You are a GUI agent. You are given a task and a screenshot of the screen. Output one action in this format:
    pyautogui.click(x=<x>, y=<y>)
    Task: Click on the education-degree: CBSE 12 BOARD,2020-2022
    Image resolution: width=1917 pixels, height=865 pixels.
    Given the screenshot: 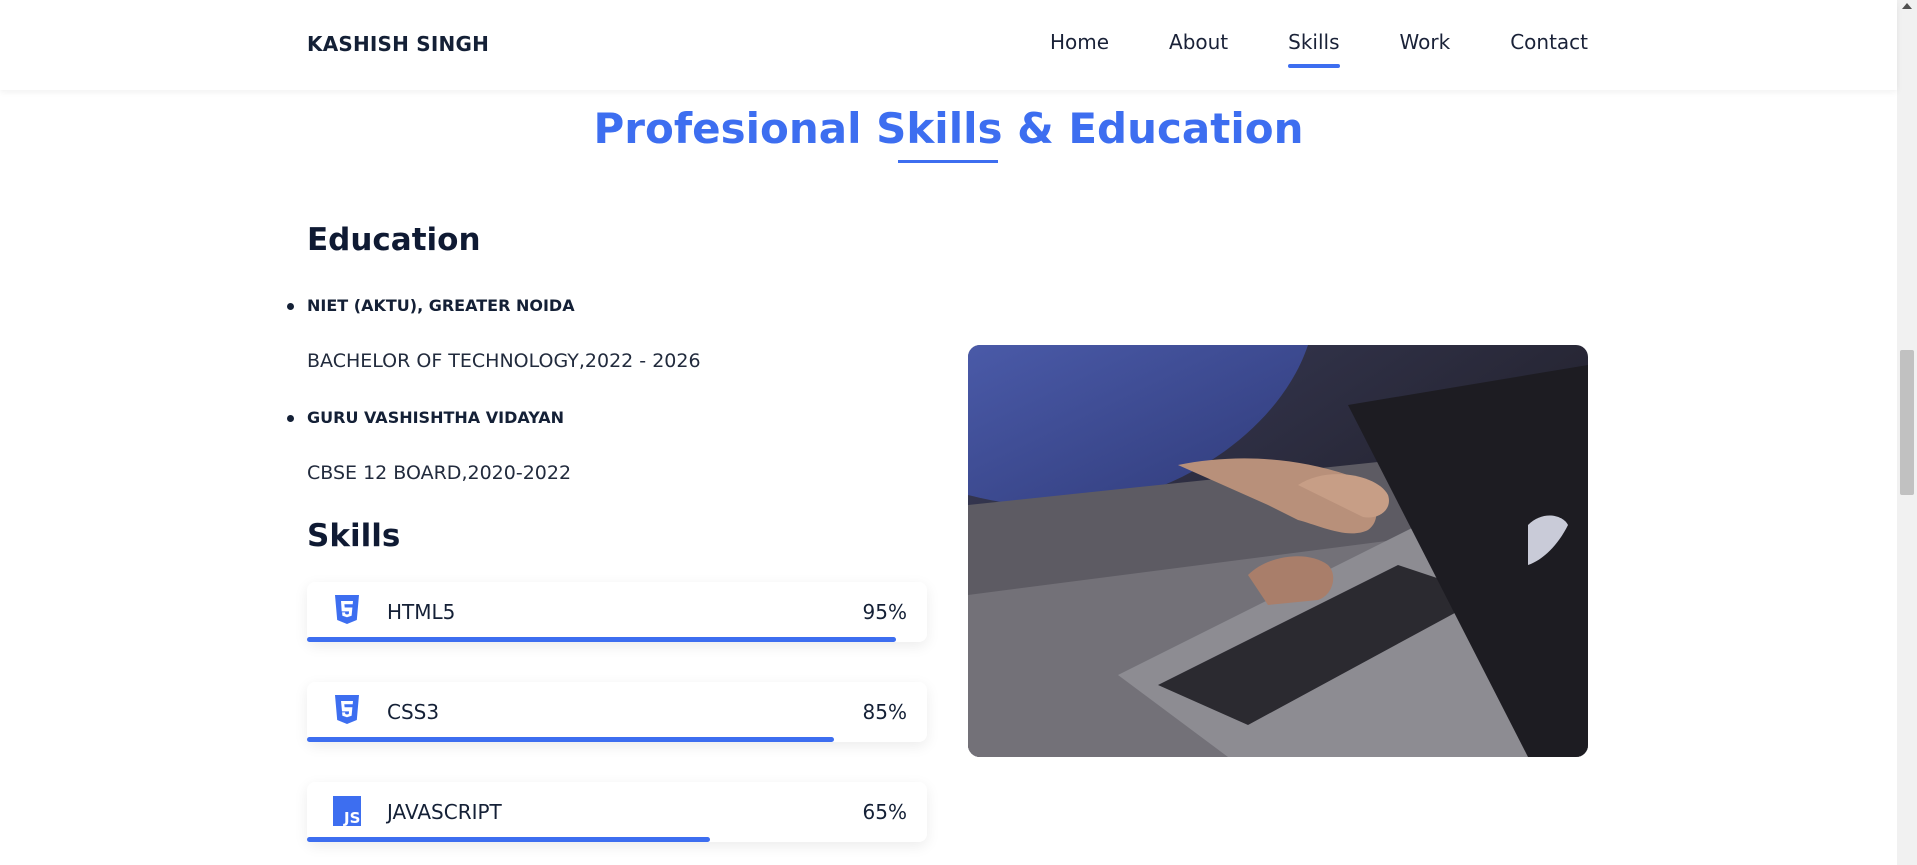 What is the action you would take?
    pyautogui.click(x=439, y=473)
    